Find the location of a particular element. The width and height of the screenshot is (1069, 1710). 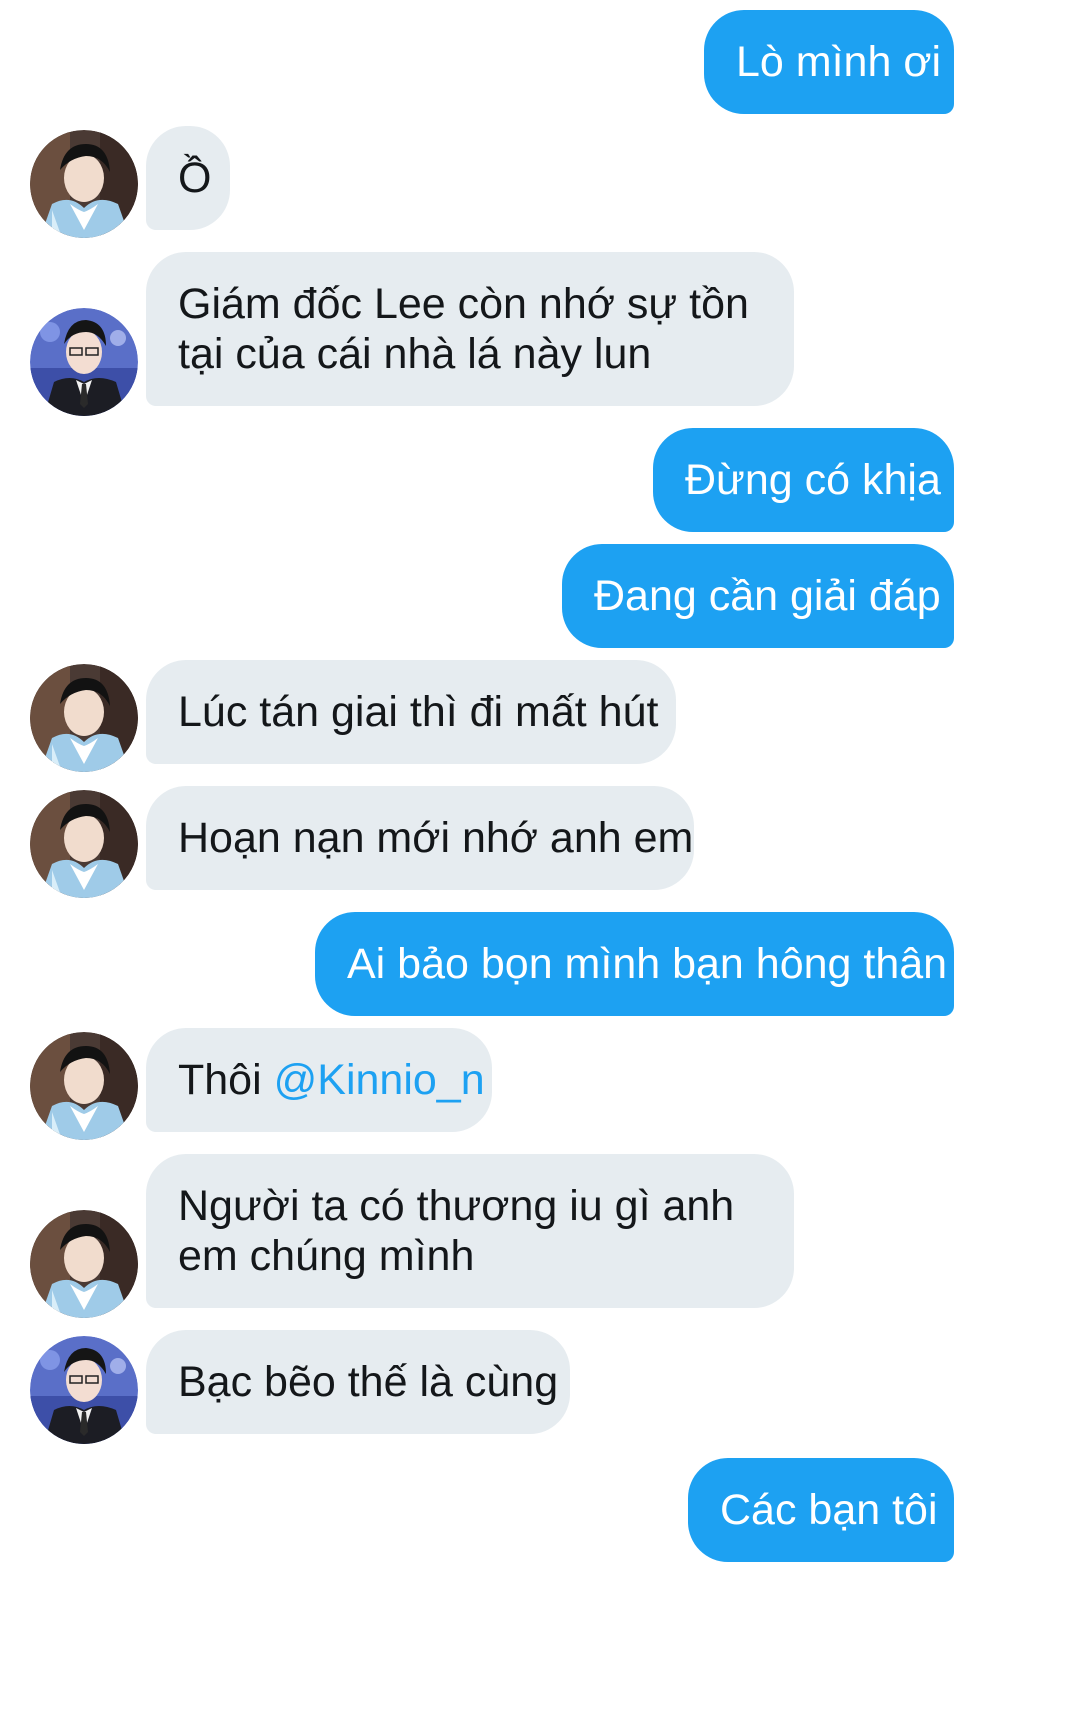

message-bubble: Lúc tán giai thì đi mất hút is located at coordinates (411, 712).